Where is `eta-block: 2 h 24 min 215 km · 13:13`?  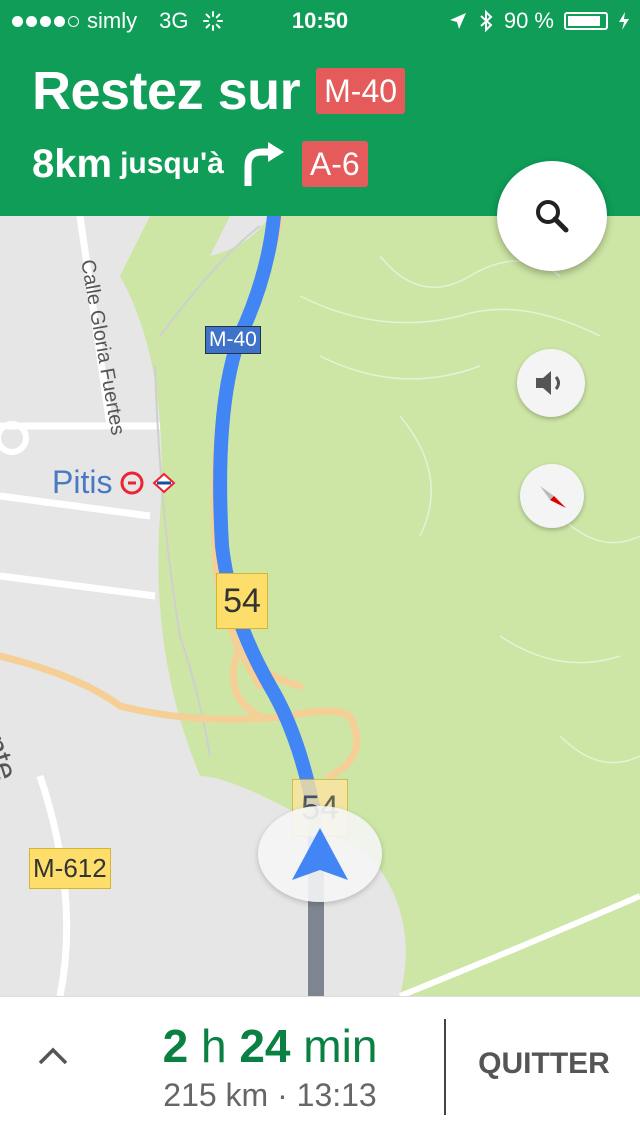
eta-block: 2 h 24 min 215 km · 13:13 is located at coordinates (270, 1066).